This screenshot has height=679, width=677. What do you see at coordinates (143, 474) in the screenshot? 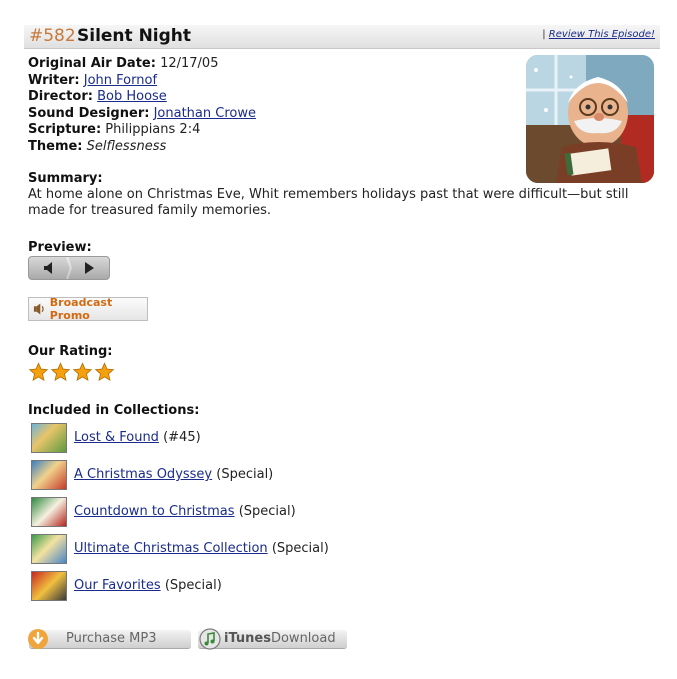
I see `collection-link: A Christmas Odyssey` at bounding box center [143, 474].